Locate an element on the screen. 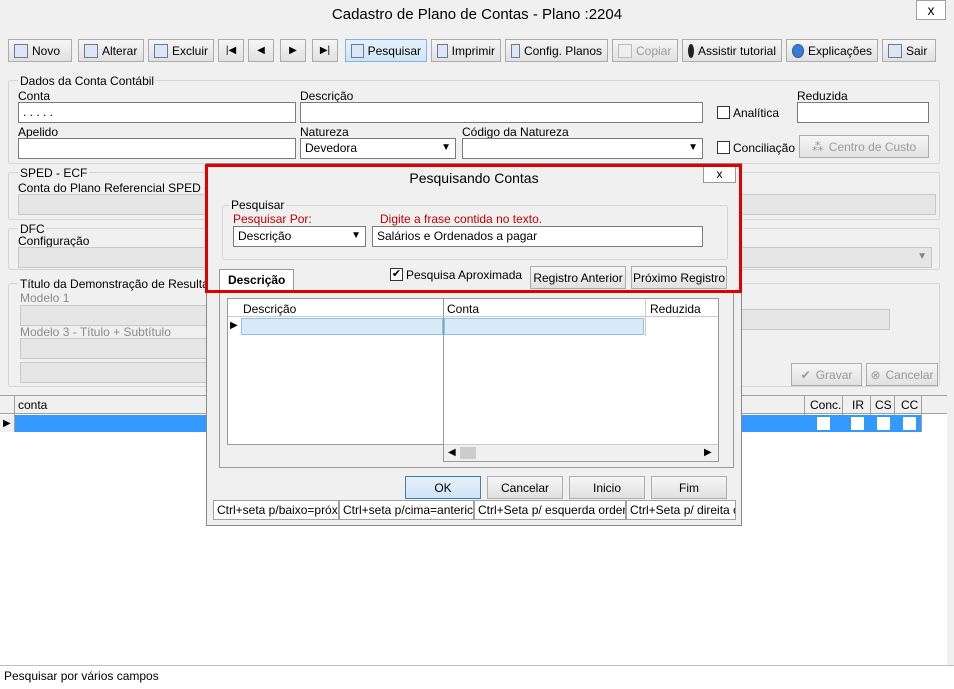 Image resolution: width=954 pixels, height=689 pixels. status-bar: Pesquisar por vários campos is located at coordinates (477, 677).